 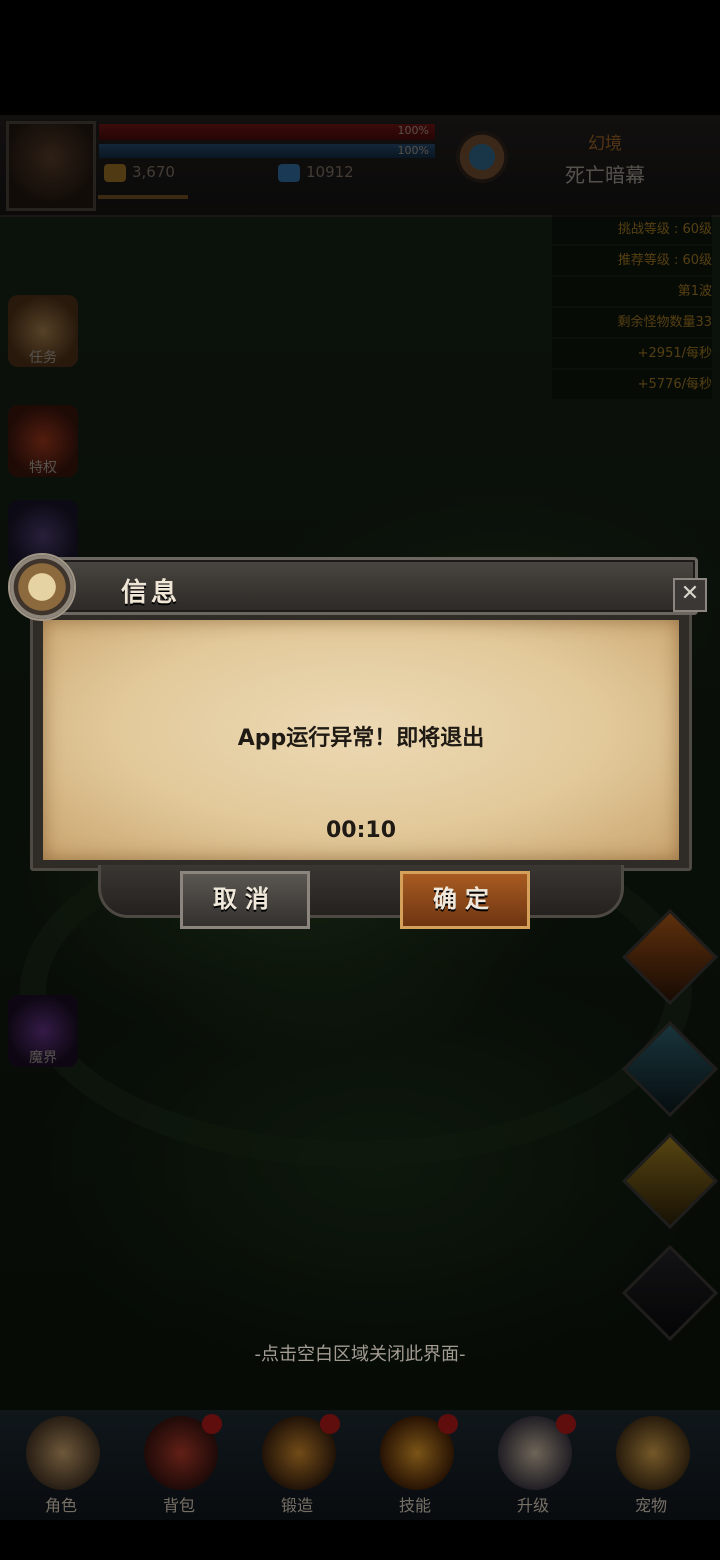 What do you see at coordinates (245, 900) in the screenshot?
I see `cancel-button: 取消` at bounding box center [245, 900].